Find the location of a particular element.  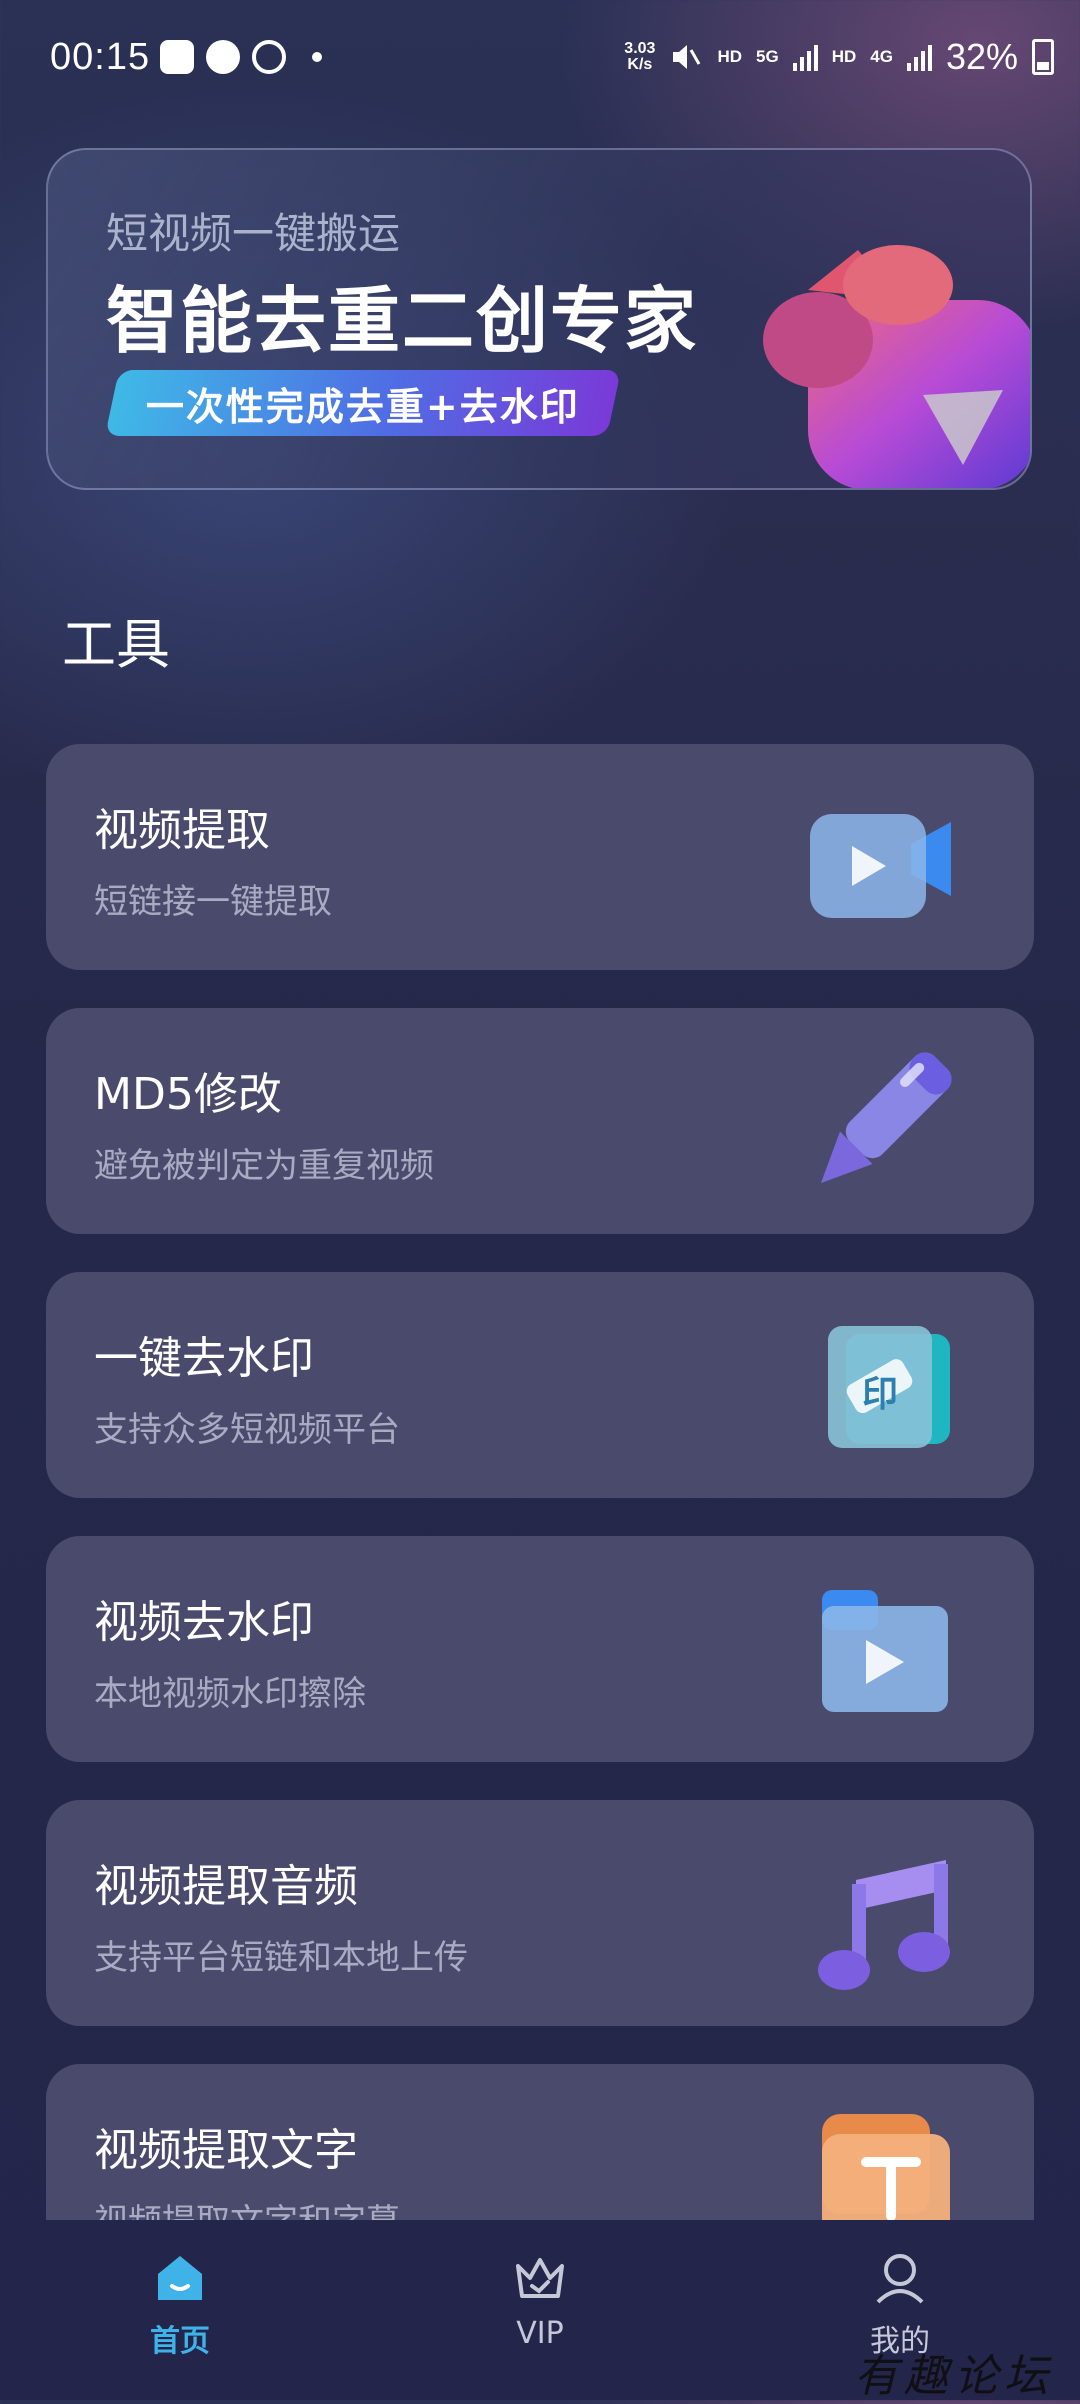

status-bar: 00:15 3.03 K/s HD 5G HD 4G 32% is located at coordinates (540, 60).